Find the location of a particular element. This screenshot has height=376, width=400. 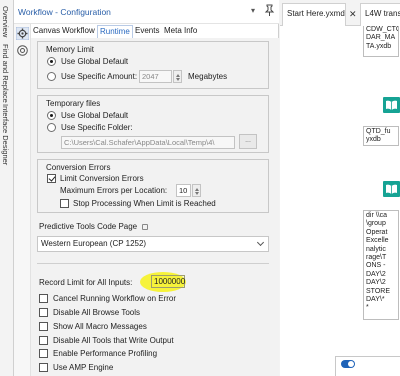

tab-meta-info: Meta Info is located at coordinates (180, 30).